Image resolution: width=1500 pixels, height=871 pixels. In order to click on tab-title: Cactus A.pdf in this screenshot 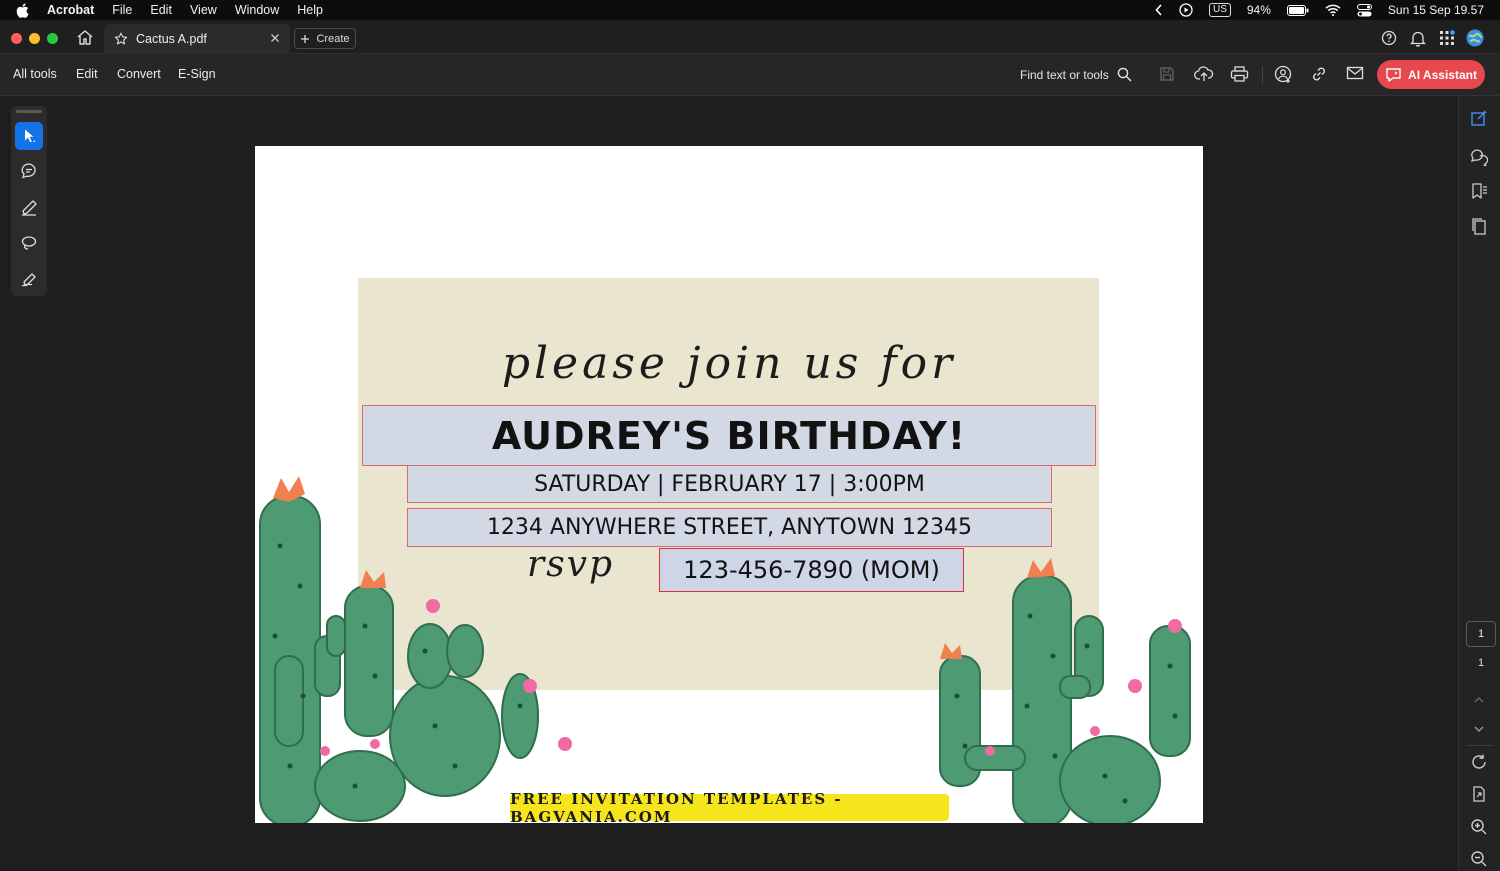, I will do `click(171, 39)`.